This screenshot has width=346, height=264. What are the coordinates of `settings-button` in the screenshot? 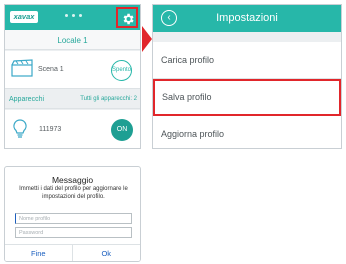 It's located at (127, 17).